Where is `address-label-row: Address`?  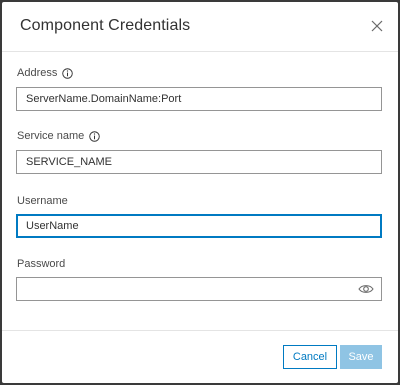
address-label-row: Address is located at coordinates (45, 73).